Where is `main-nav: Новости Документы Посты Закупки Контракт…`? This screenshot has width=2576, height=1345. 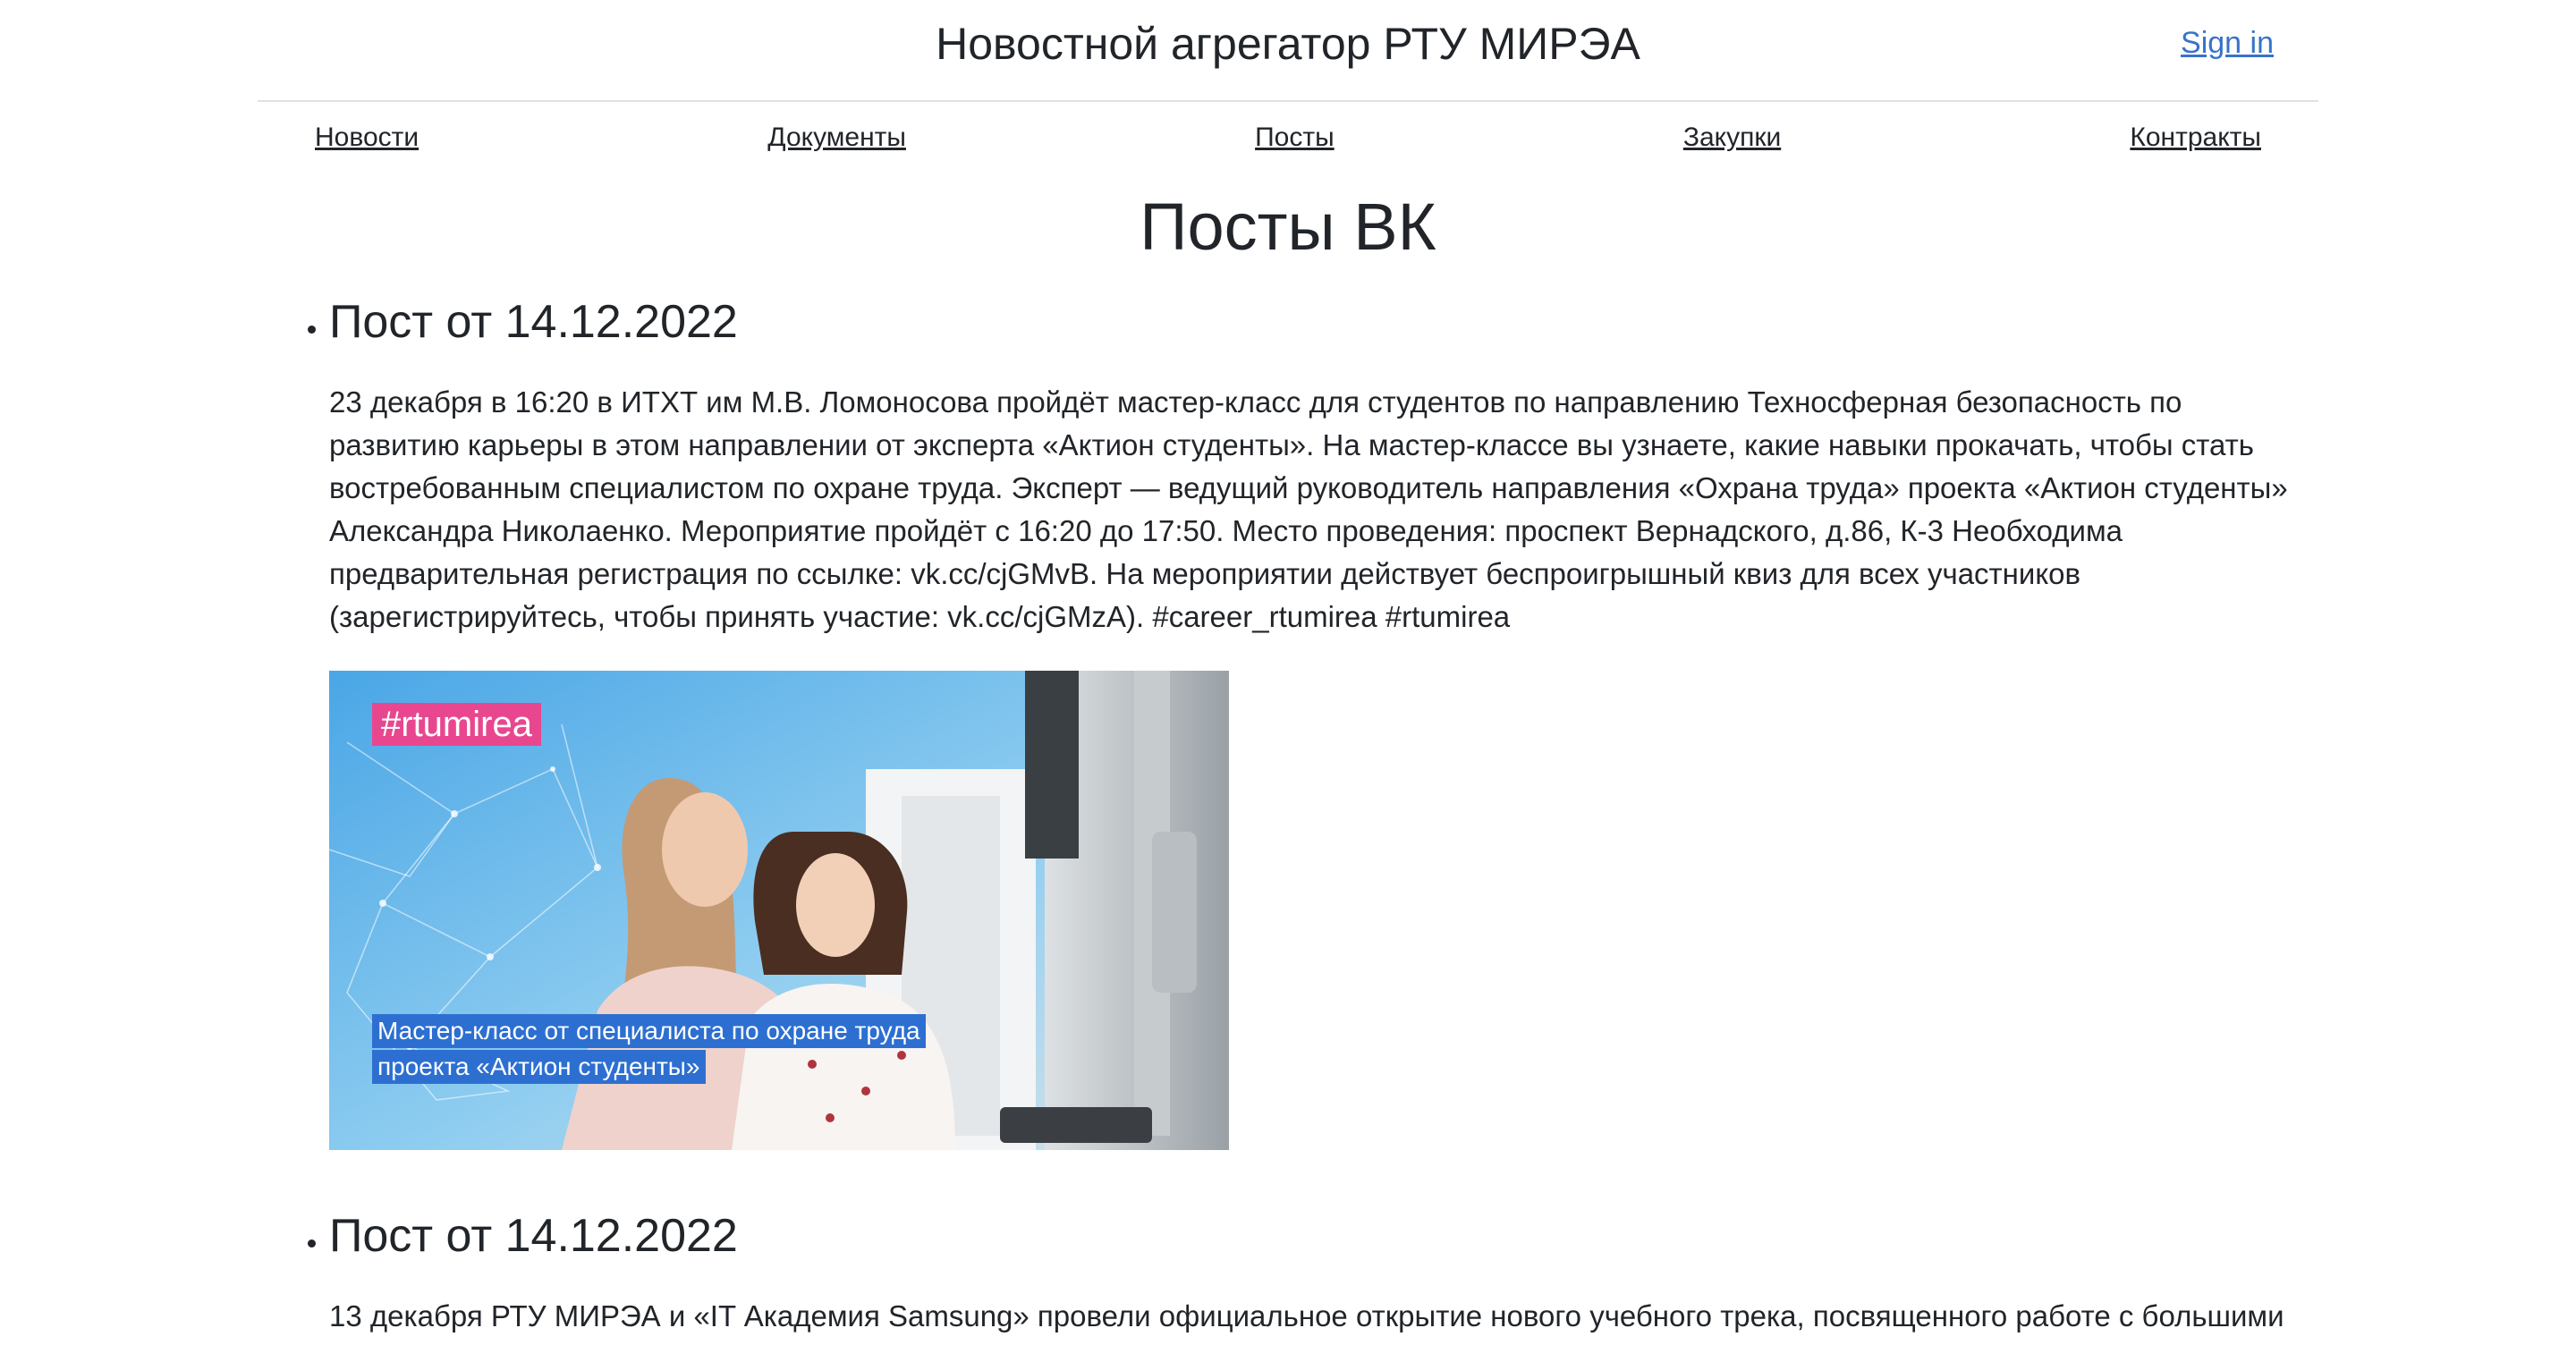 main-nav: Новости Документы Посты Закупки Контракт… is located at coordinates (1288, 137).